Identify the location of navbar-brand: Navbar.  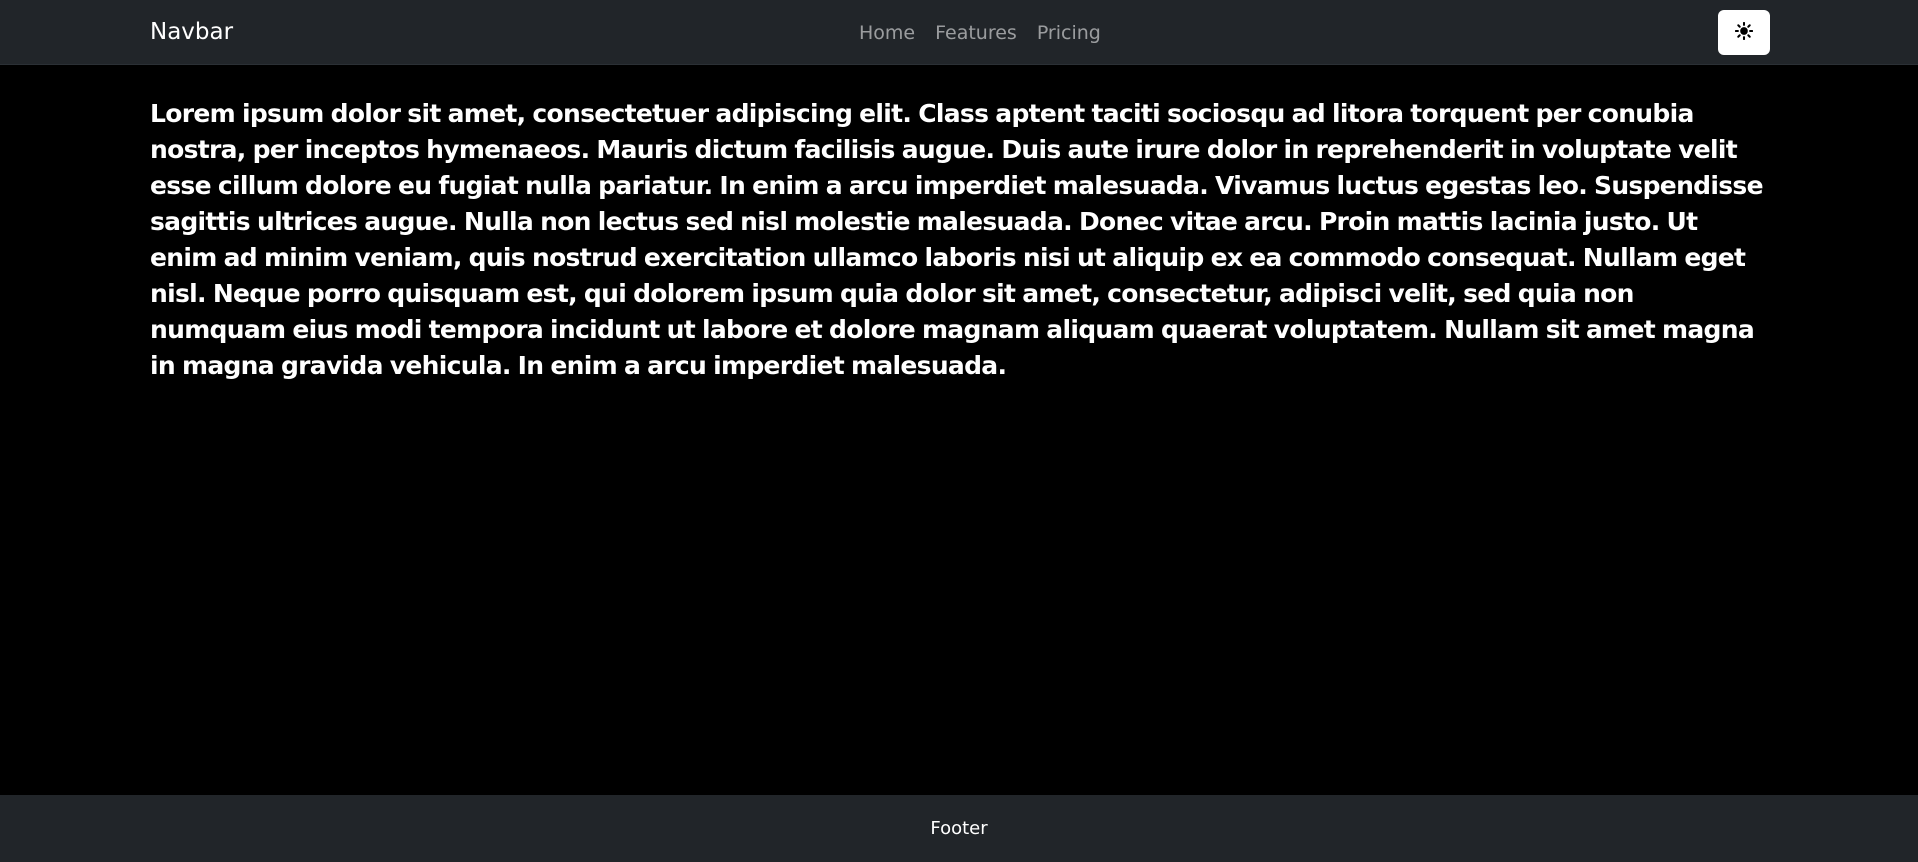
(191, 32).